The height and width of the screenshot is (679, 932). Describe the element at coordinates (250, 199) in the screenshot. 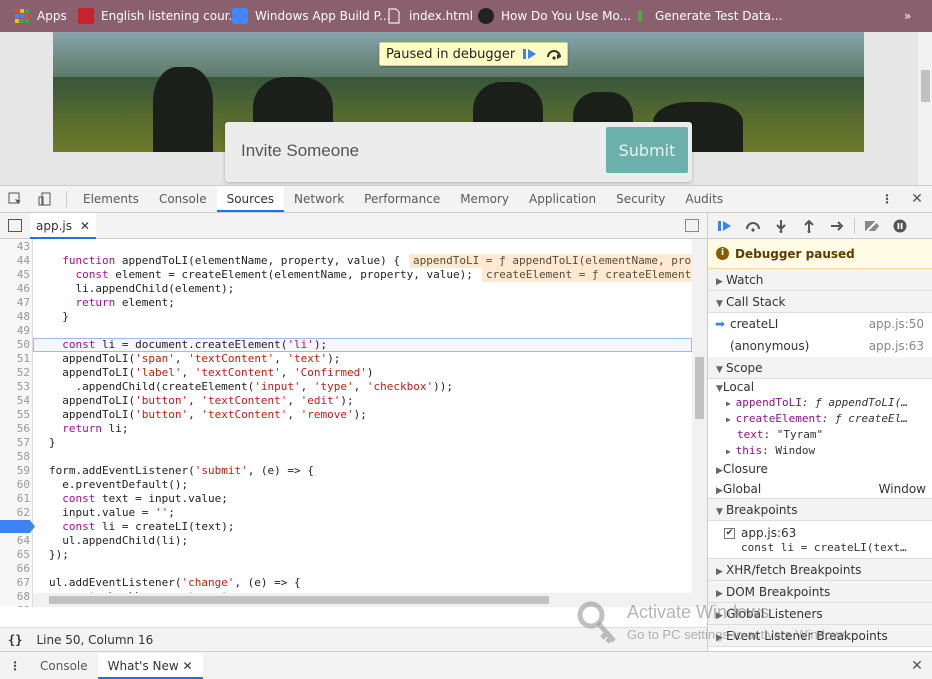

I see `tab-sources: Sources` at that location.